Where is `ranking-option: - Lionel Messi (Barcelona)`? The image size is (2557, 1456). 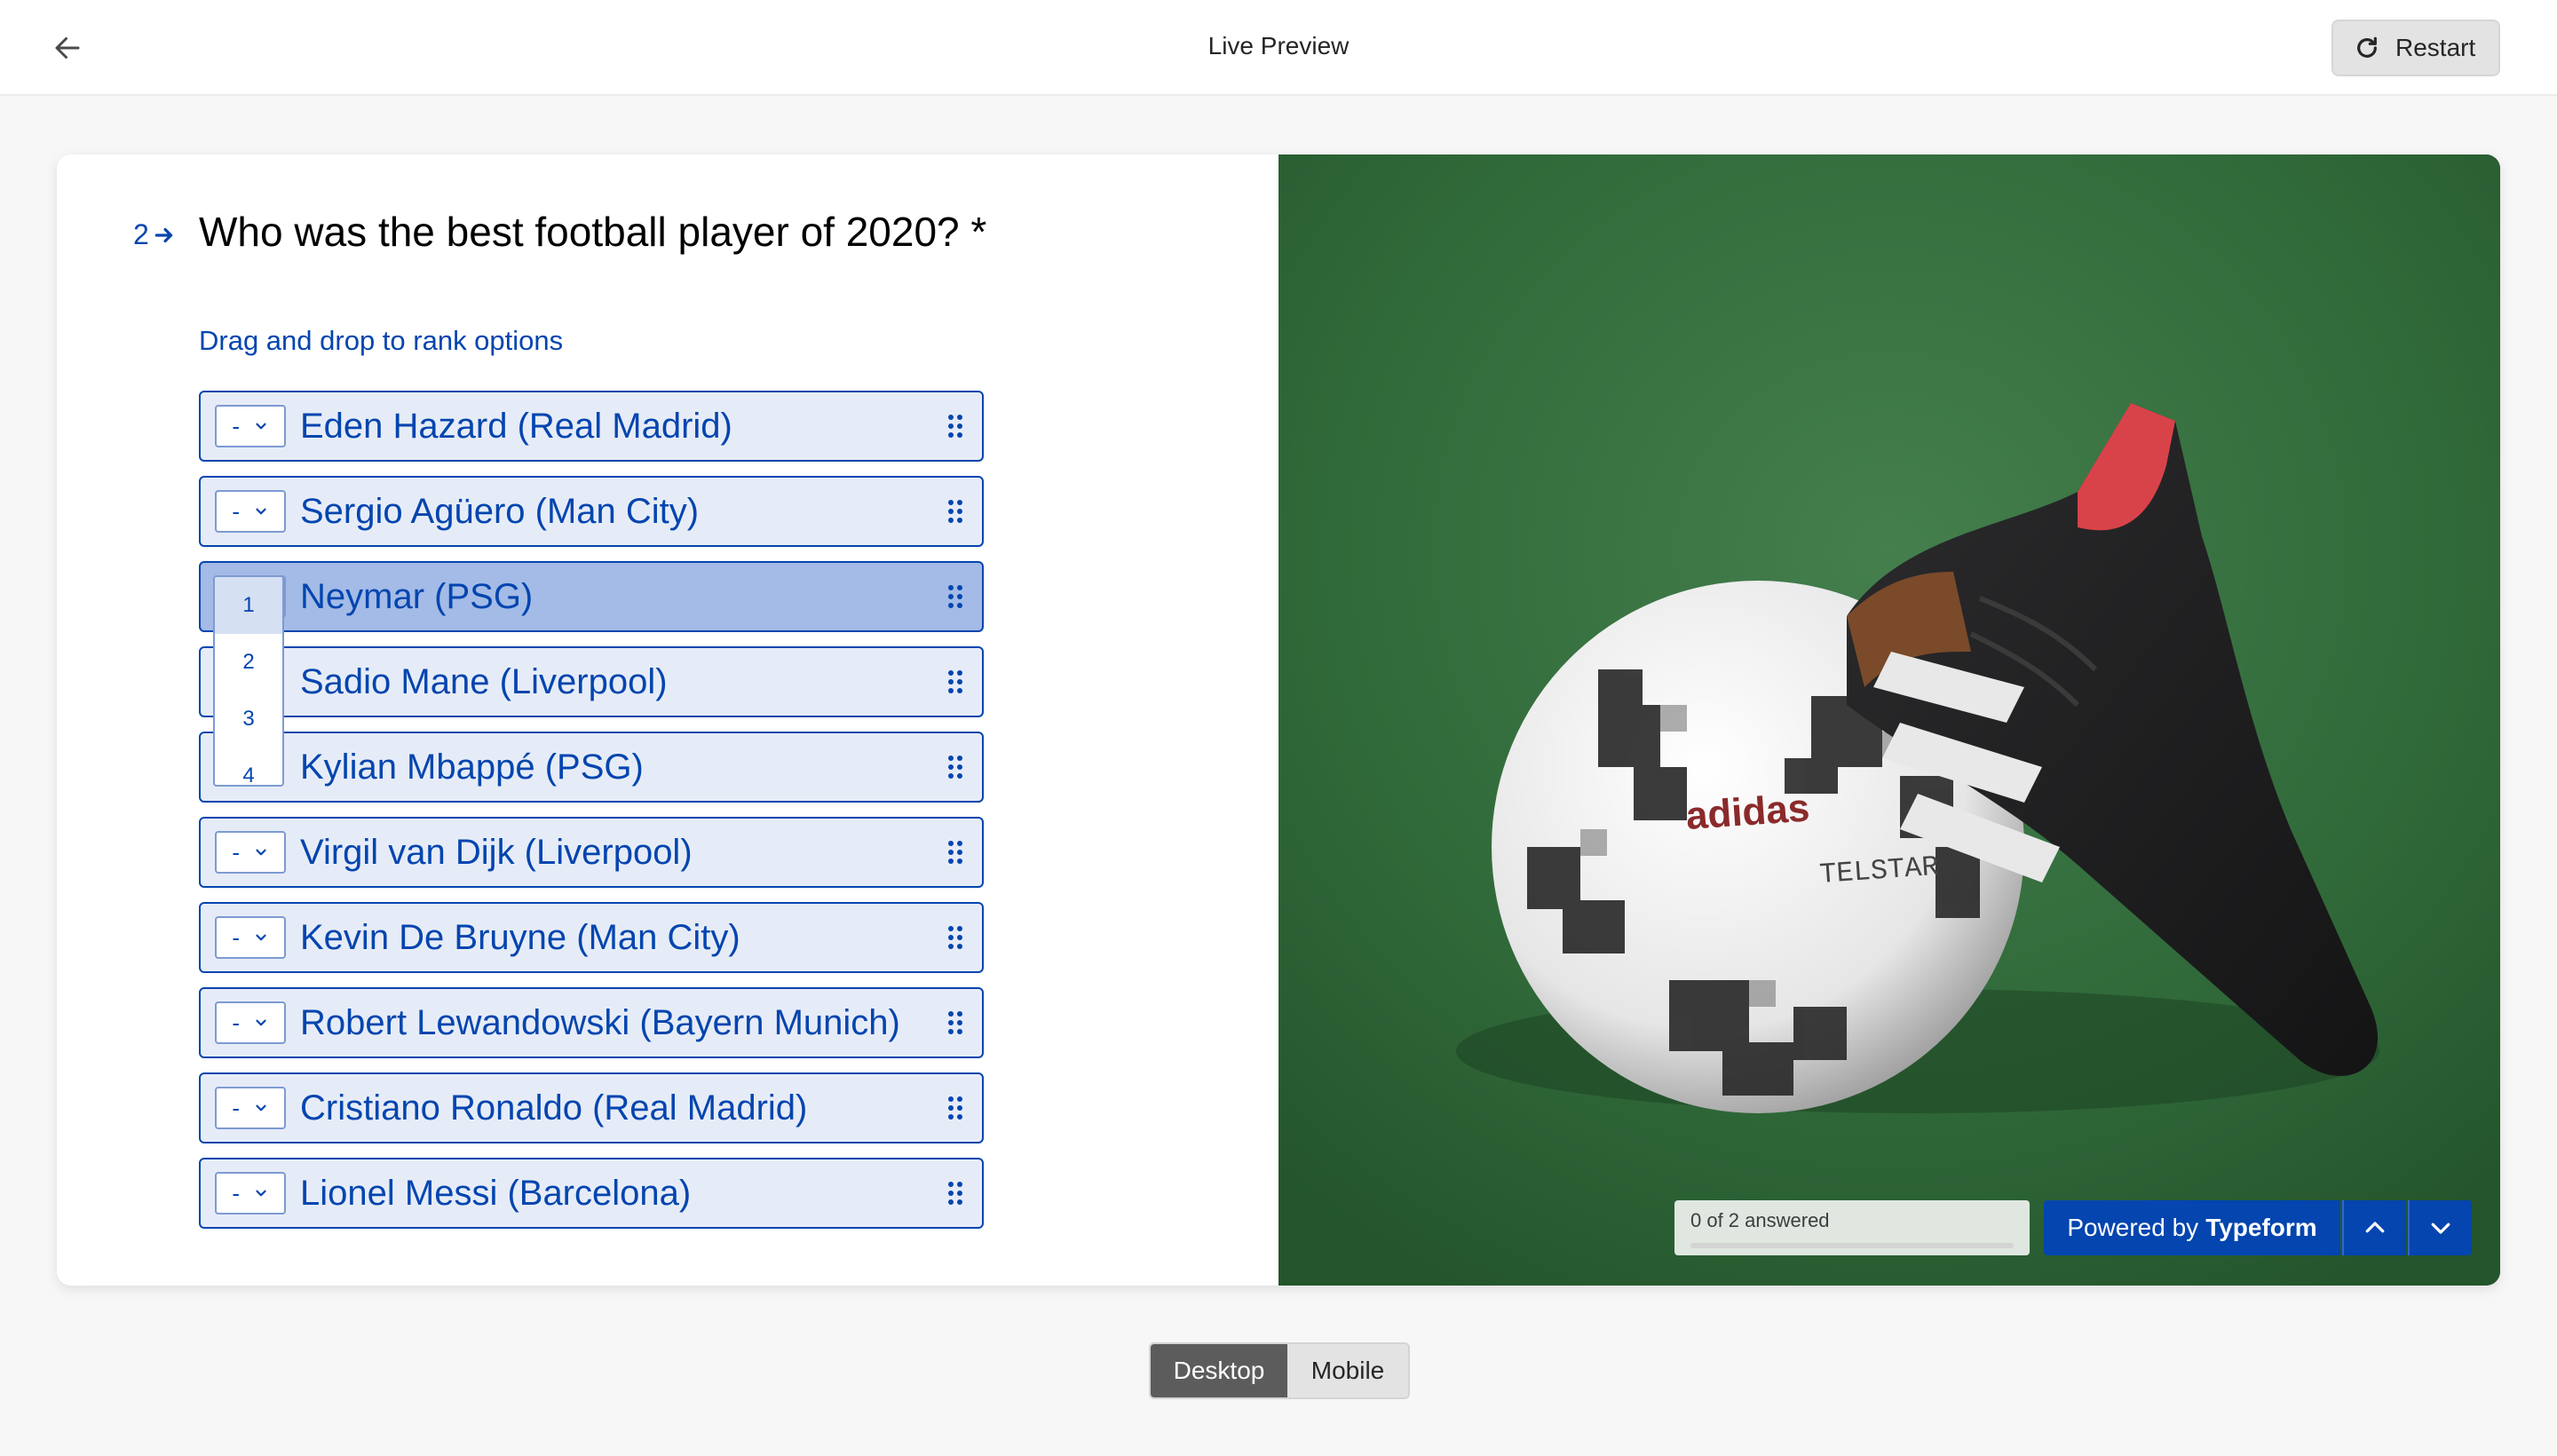
ranking-option: - Lionel Messi (Barcelona) is located at coordinates (591, 1193).